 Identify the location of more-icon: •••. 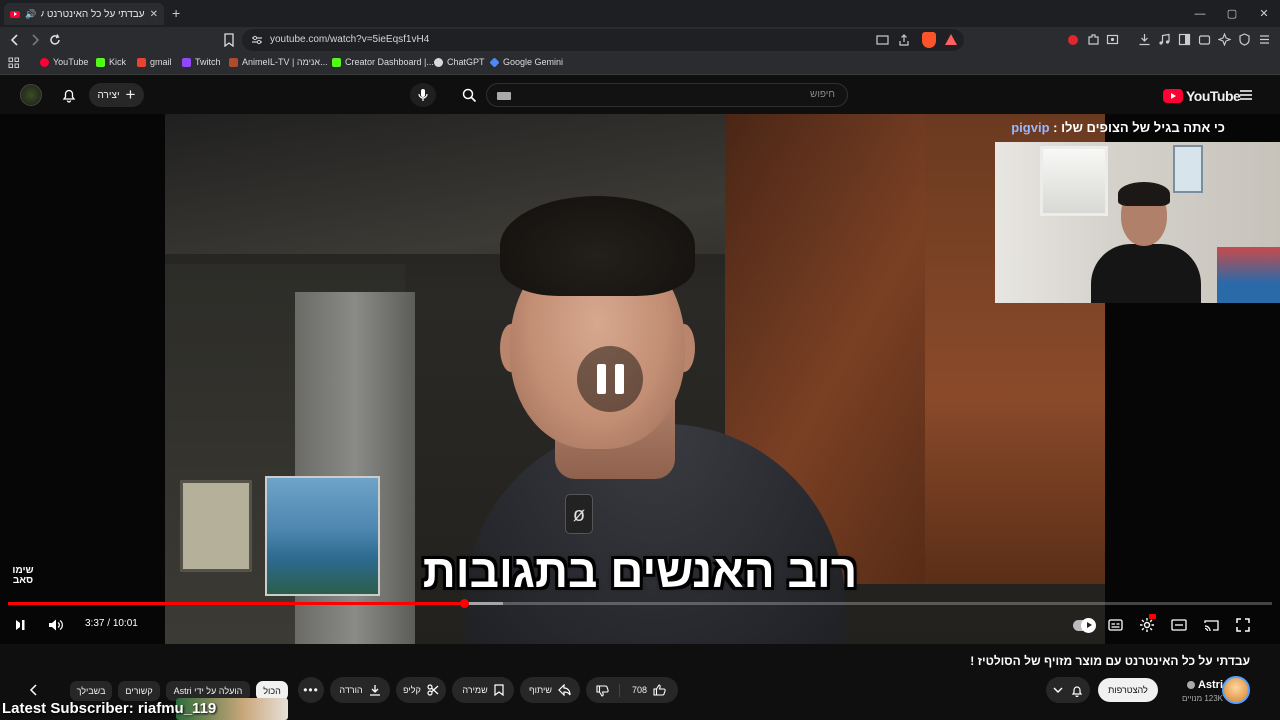
(311, 690).